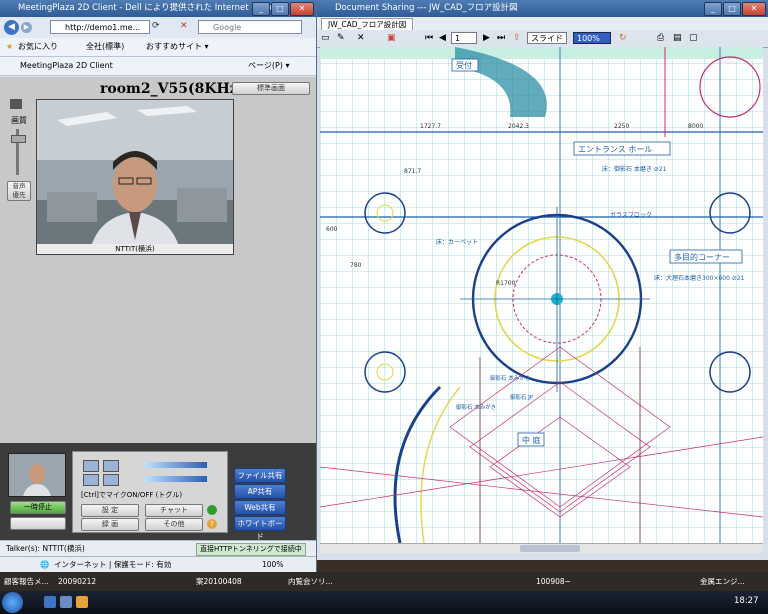  Describe the element at coordinates (501, 38) in the screenshot. I see `last-page-icon: ⏭` at that location.